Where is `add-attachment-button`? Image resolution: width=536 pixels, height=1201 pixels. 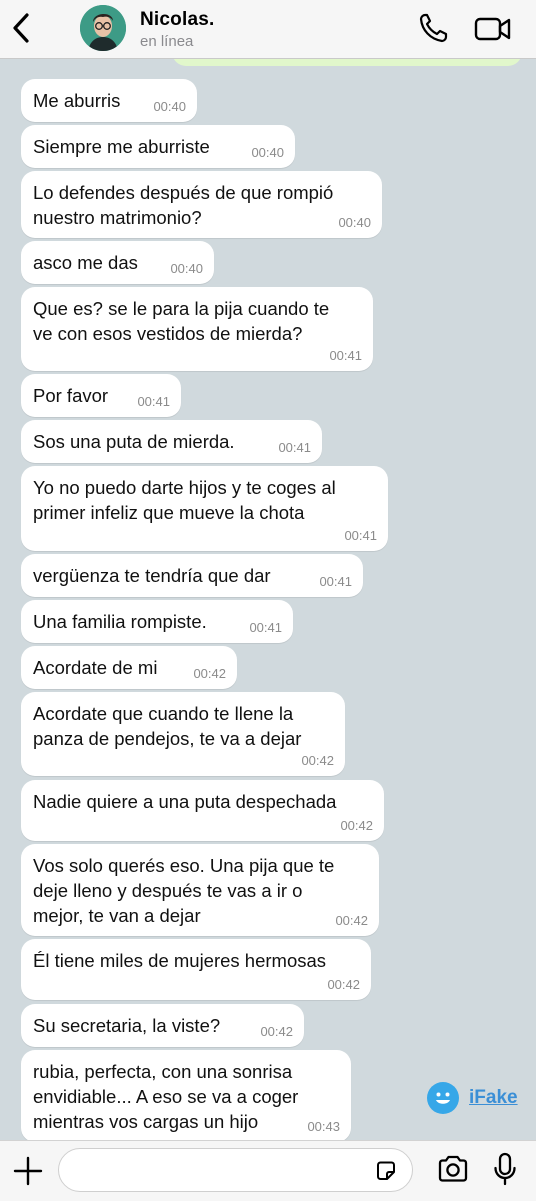 add-attachment-button is located at coordinates (28, 1171).